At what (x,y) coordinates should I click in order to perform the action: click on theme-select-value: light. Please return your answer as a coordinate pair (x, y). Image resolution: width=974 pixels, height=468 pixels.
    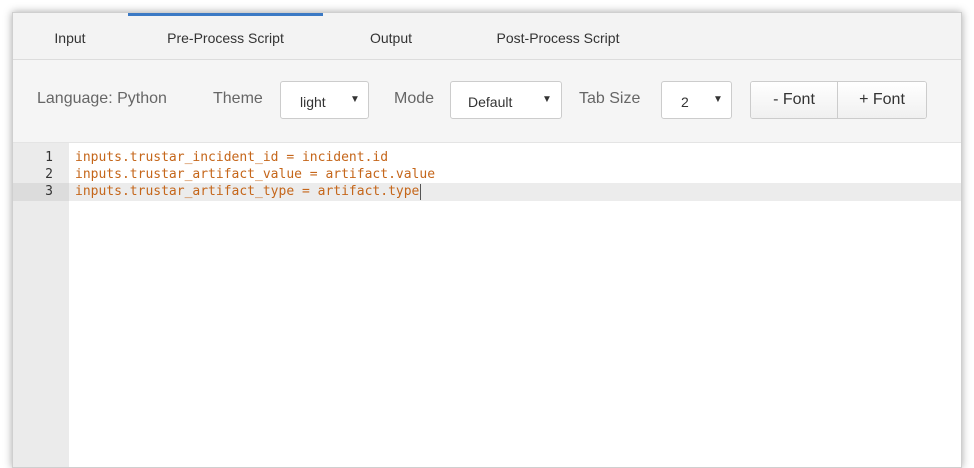
    Looking at the image, I should click on (313, 102).